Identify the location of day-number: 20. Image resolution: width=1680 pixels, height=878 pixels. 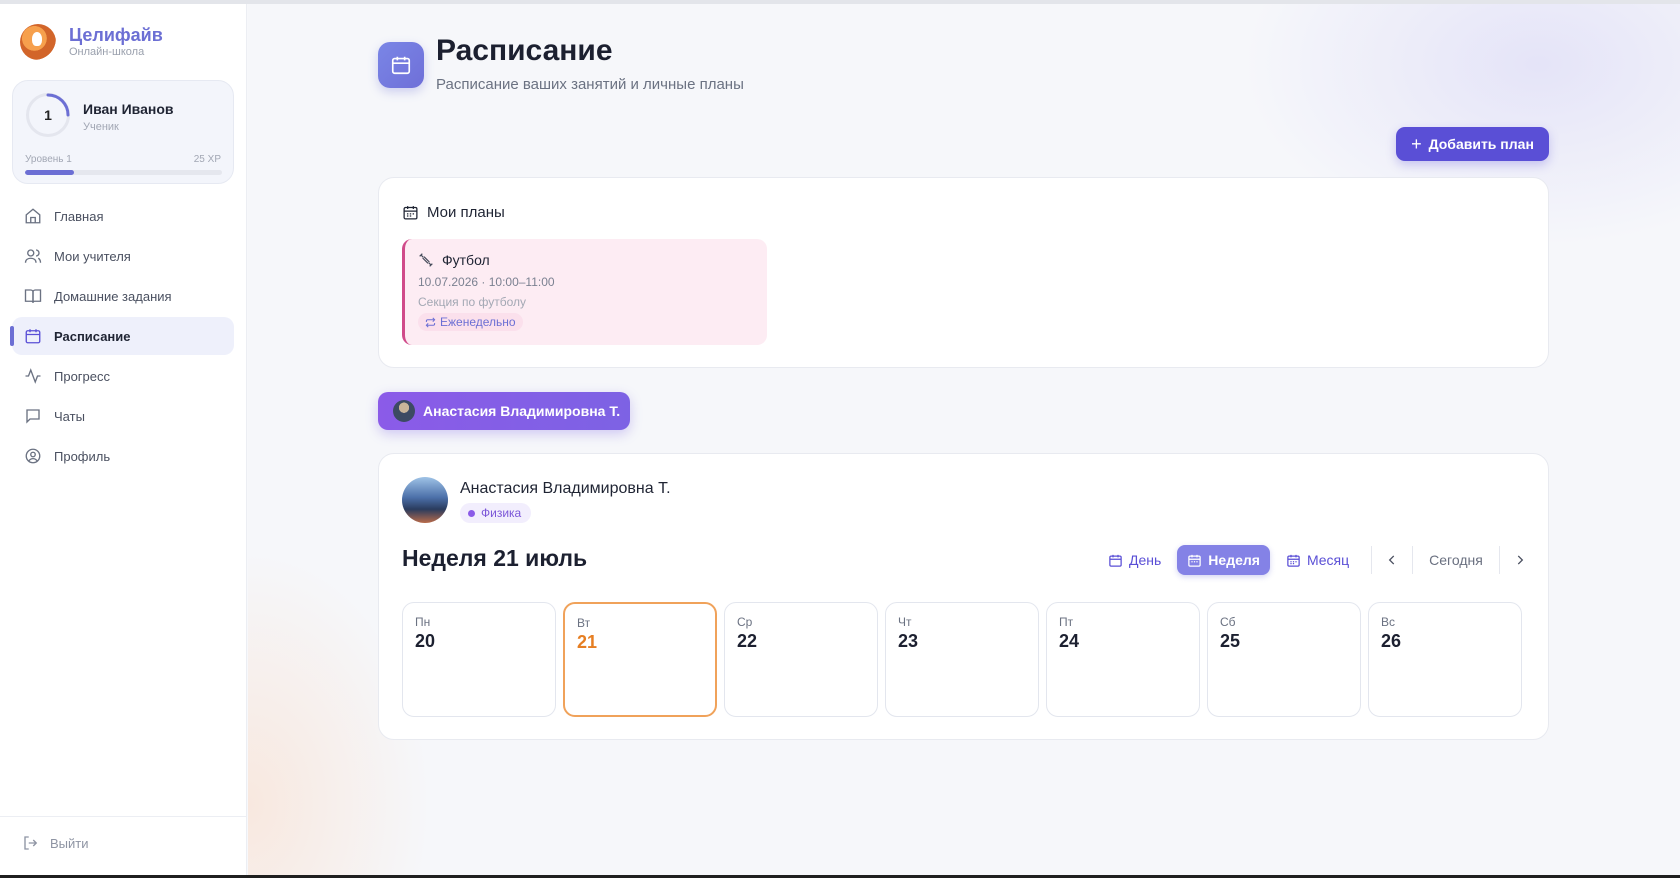
(425, 641).